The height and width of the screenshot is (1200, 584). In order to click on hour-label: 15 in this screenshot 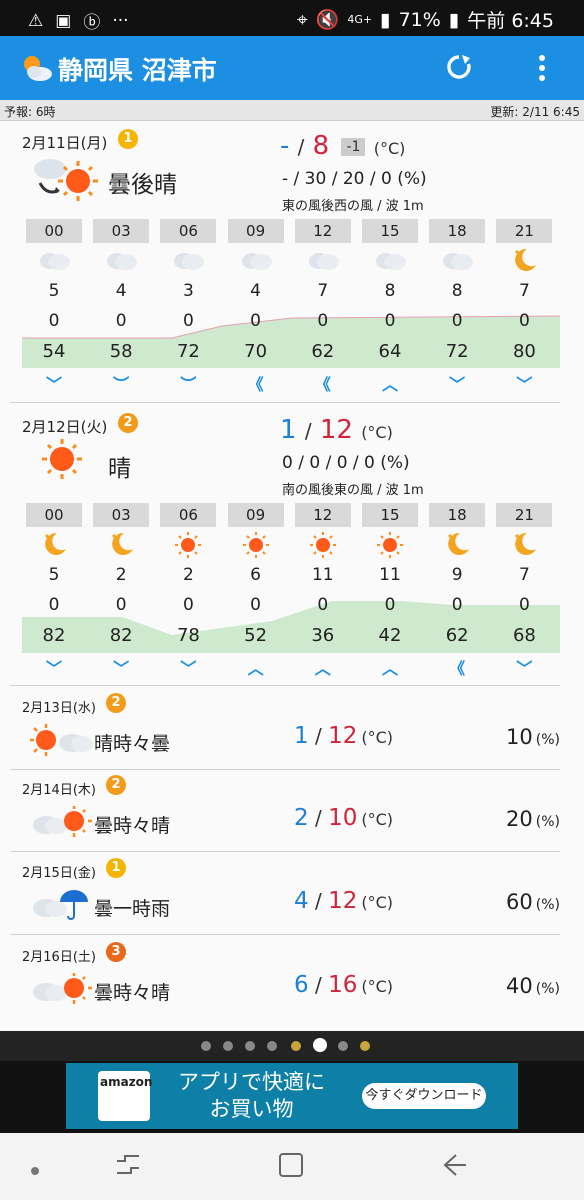, I will do `click(390, 515)`.